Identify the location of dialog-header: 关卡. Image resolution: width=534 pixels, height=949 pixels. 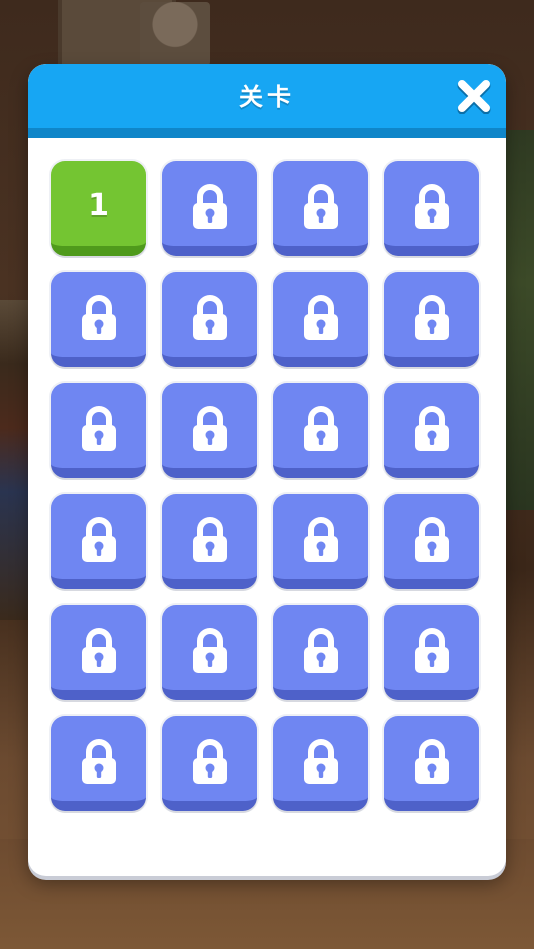
(267, 101).